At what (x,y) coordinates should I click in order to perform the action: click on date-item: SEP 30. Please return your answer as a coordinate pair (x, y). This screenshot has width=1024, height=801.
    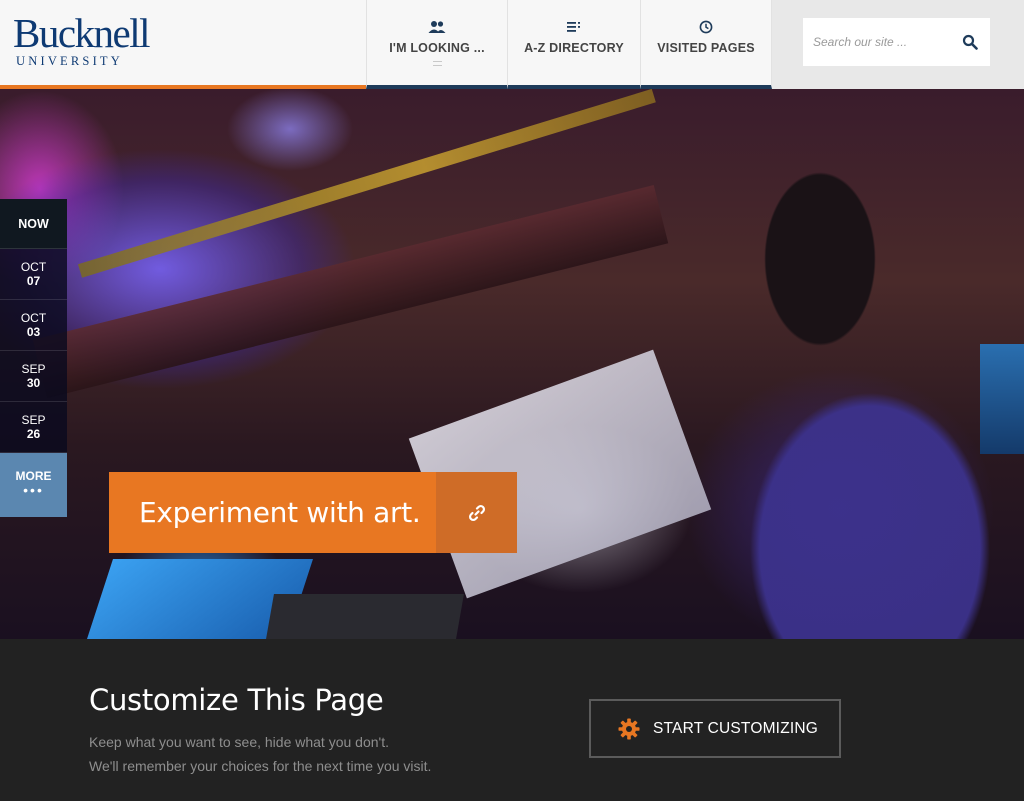
    Looking at the image, I should click on (33, 376).